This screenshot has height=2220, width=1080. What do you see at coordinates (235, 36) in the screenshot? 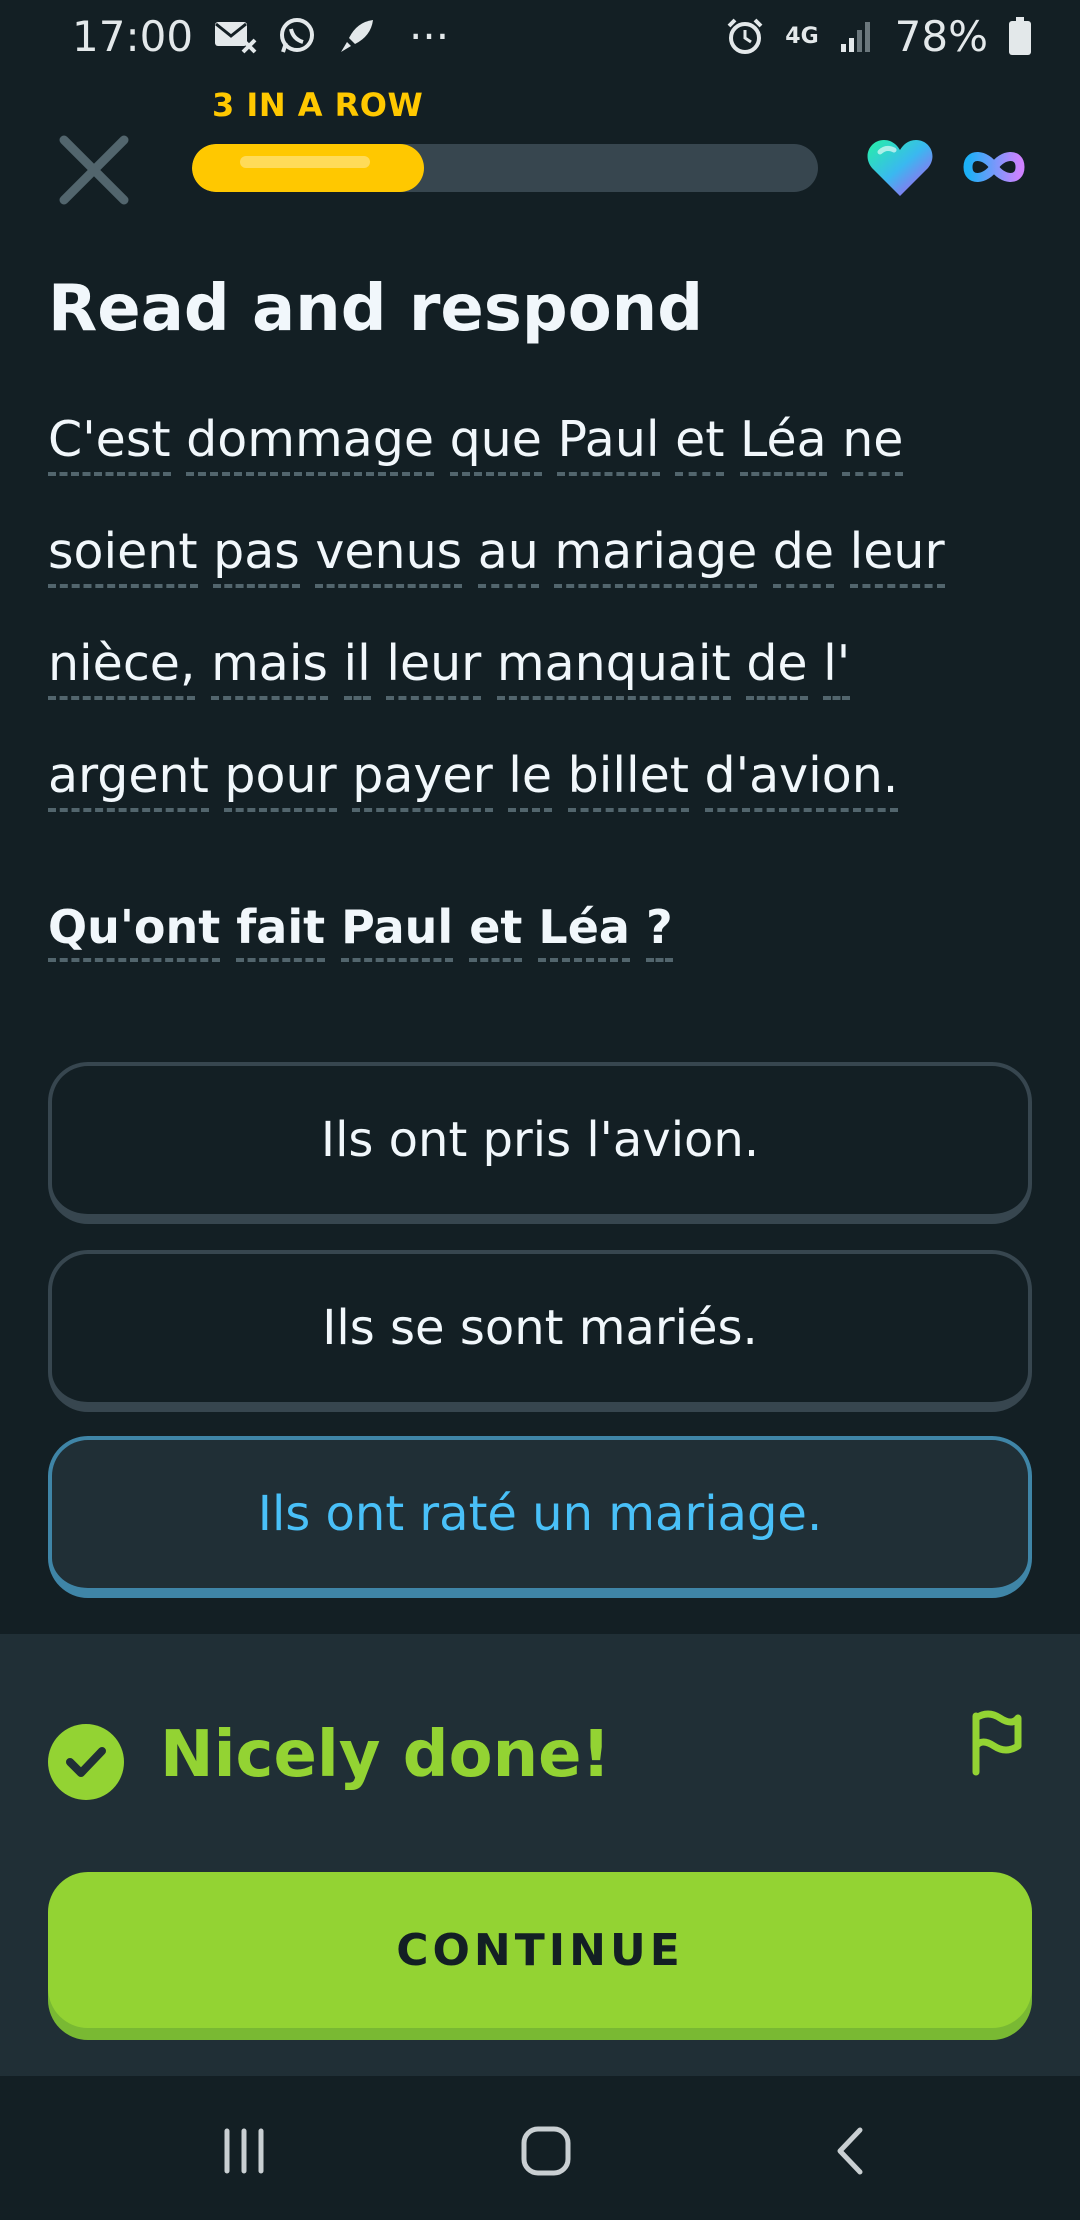
I see `missed-mail-icon` at bounding box center [235, 36].